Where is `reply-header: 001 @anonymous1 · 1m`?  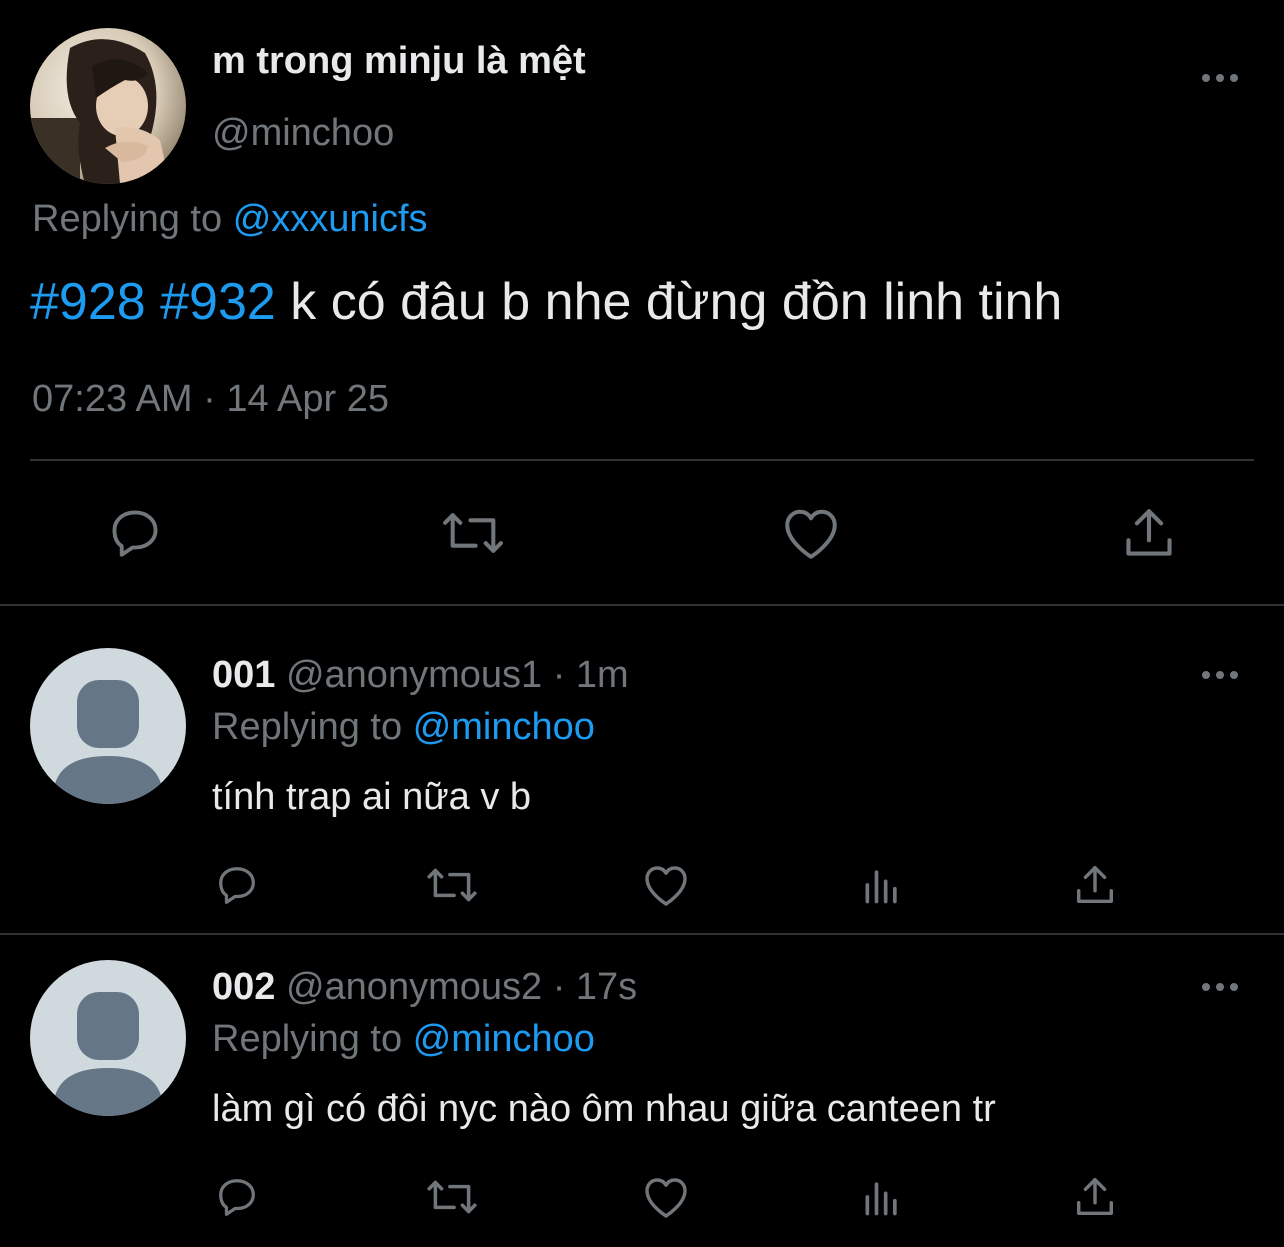 reply-header: 001 @anonymous1 · 1m is located at coordinates (420, 675).